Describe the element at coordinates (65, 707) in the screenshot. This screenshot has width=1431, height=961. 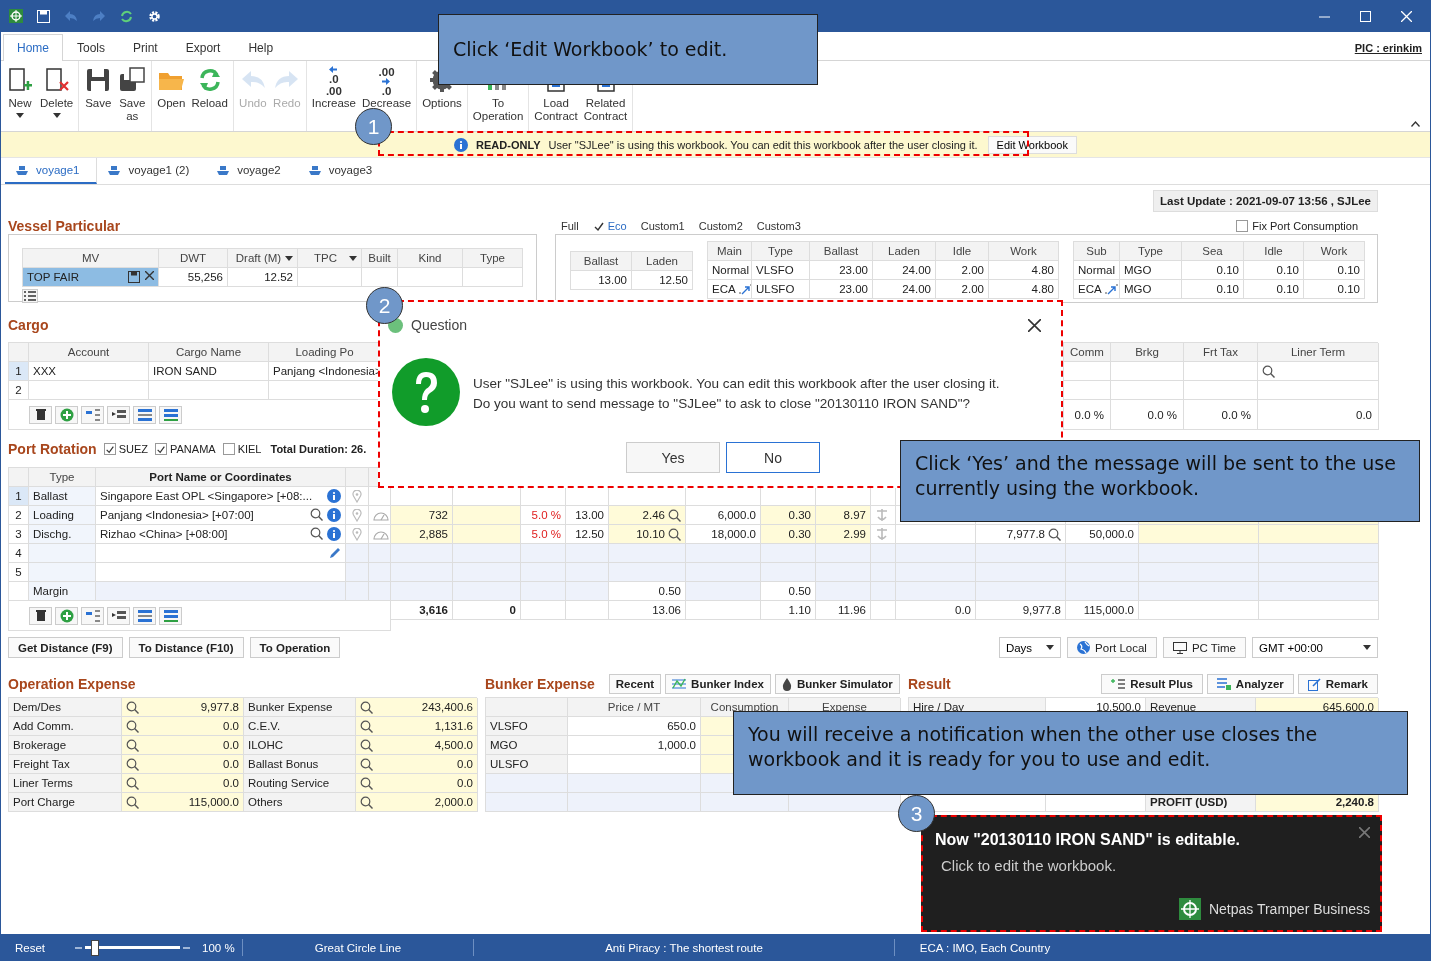
I see `table-cell: Dem/Des` at that location.